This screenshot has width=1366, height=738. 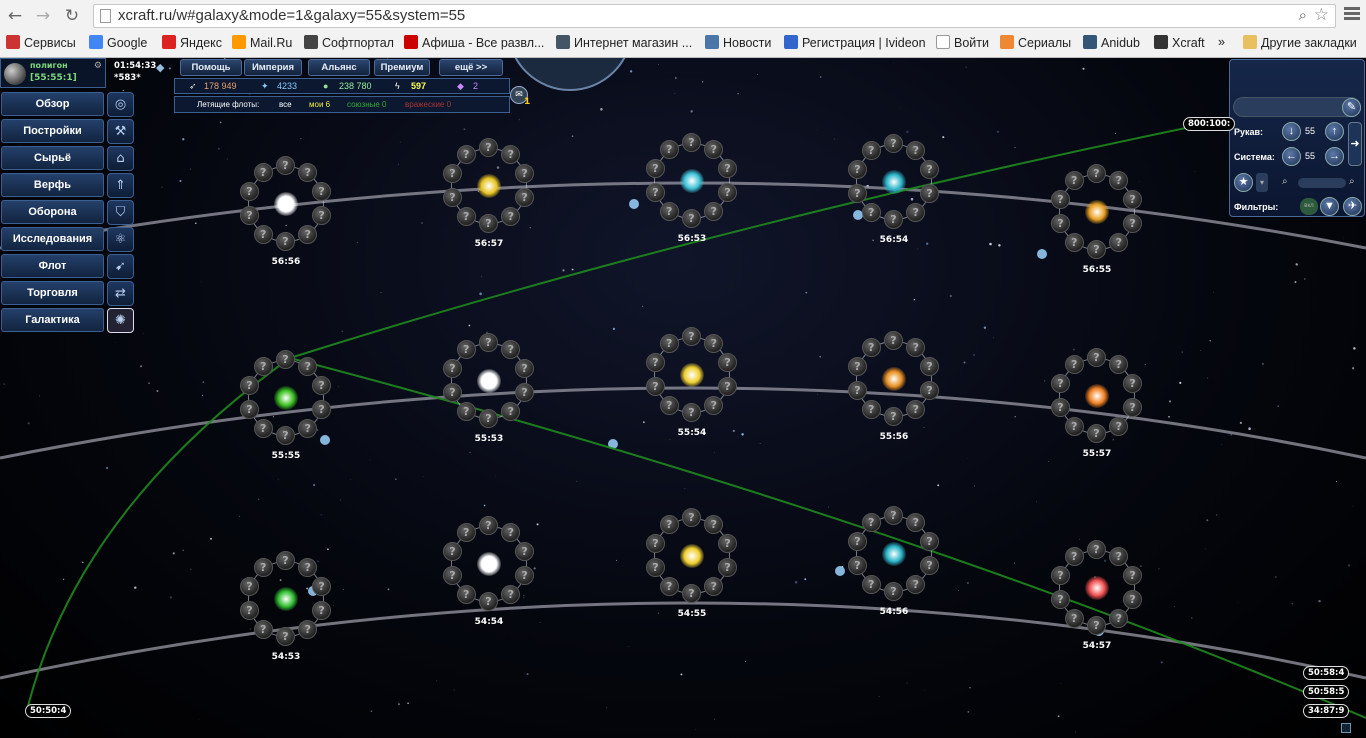 What do you see at coordinates (1355, 144) in the screenshot?
I see `go-arrow-icon: ➜` at bounding box center [1355, 144].